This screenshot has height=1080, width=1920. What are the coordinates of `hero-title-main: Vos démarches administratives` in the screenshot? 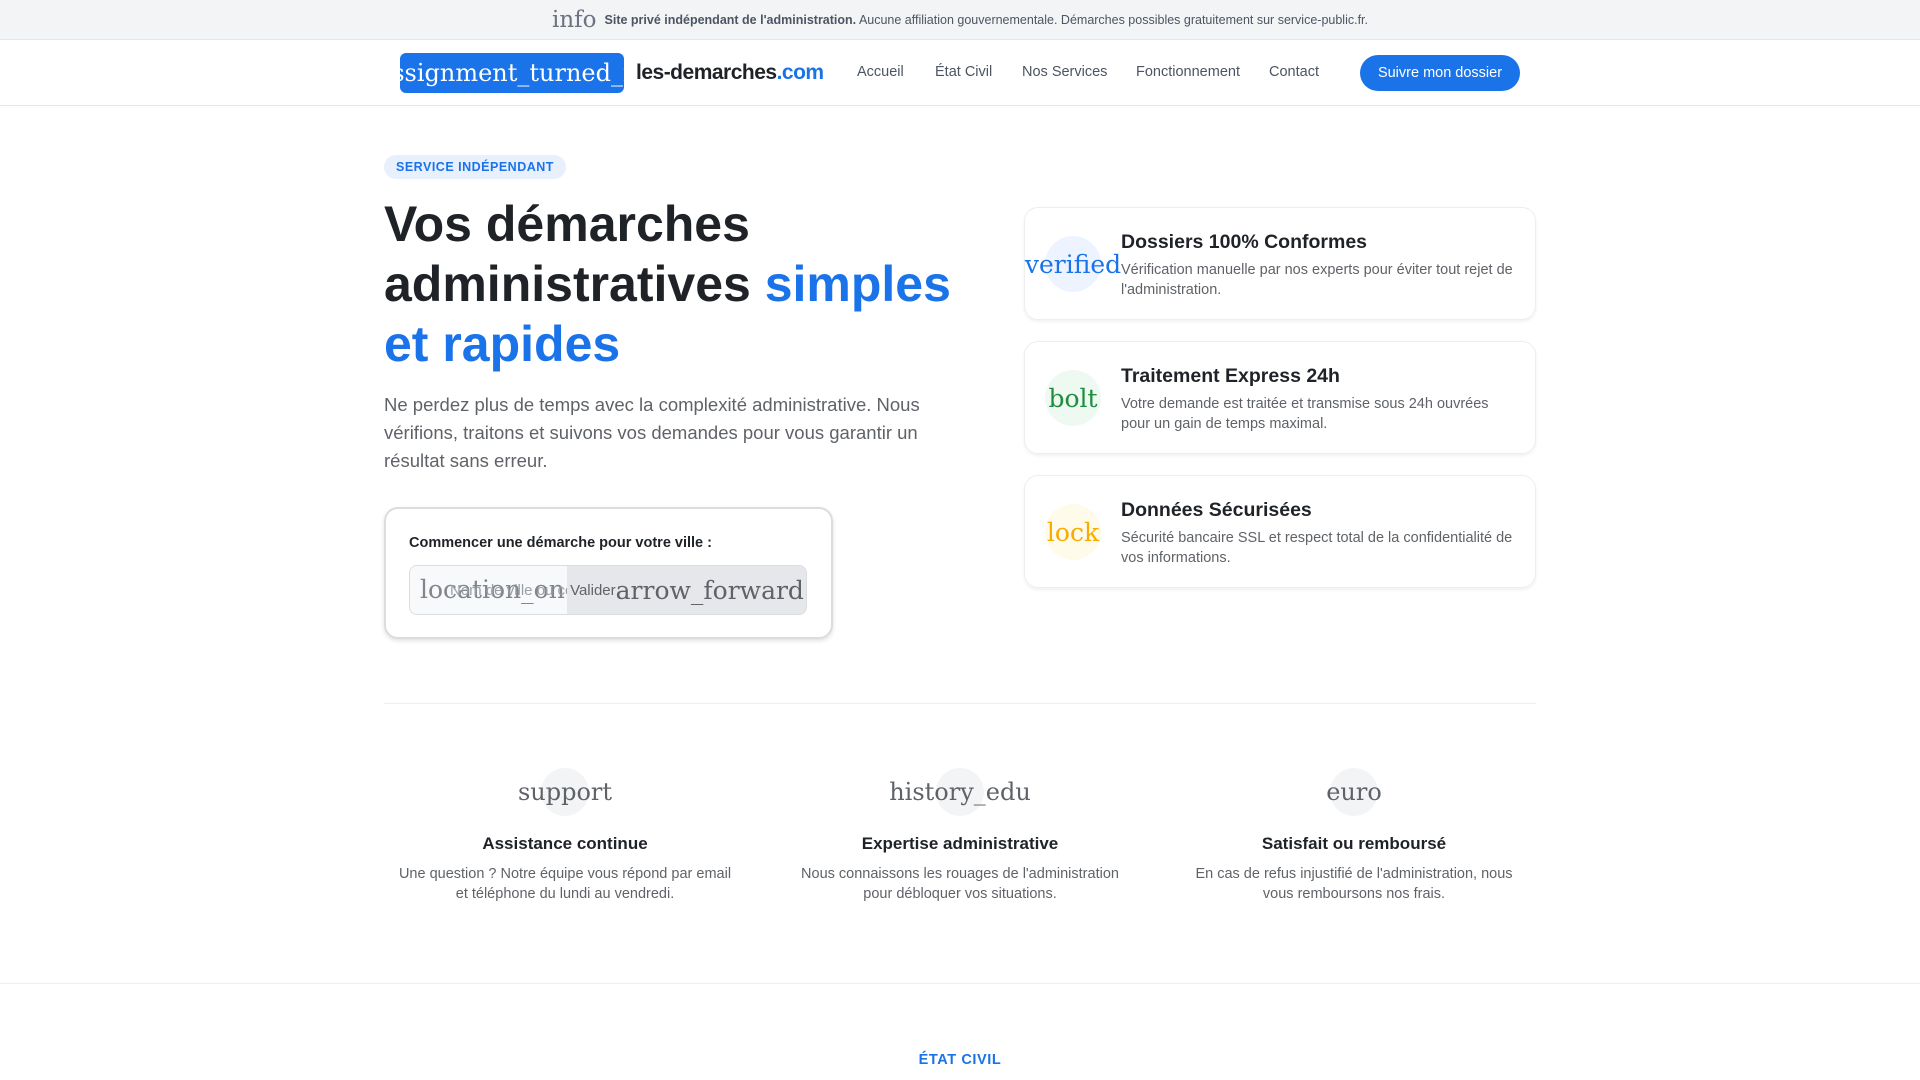 It's located at (574, 254).